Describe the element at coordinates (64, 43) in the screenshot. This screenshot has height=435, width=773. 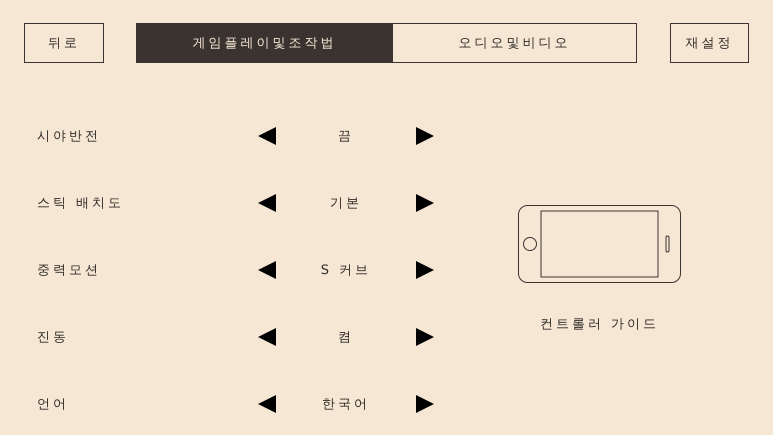
I see `back-button: 뒤로` at that location.